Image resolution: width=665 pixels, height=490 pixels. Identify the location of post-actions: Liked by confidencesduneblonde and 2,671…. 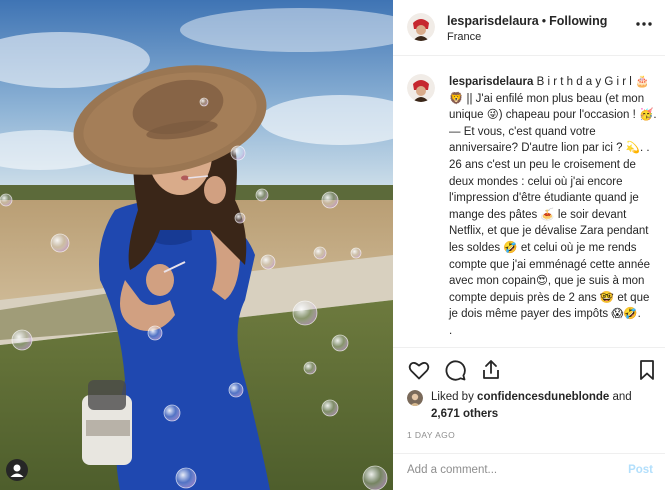
(529, 402).